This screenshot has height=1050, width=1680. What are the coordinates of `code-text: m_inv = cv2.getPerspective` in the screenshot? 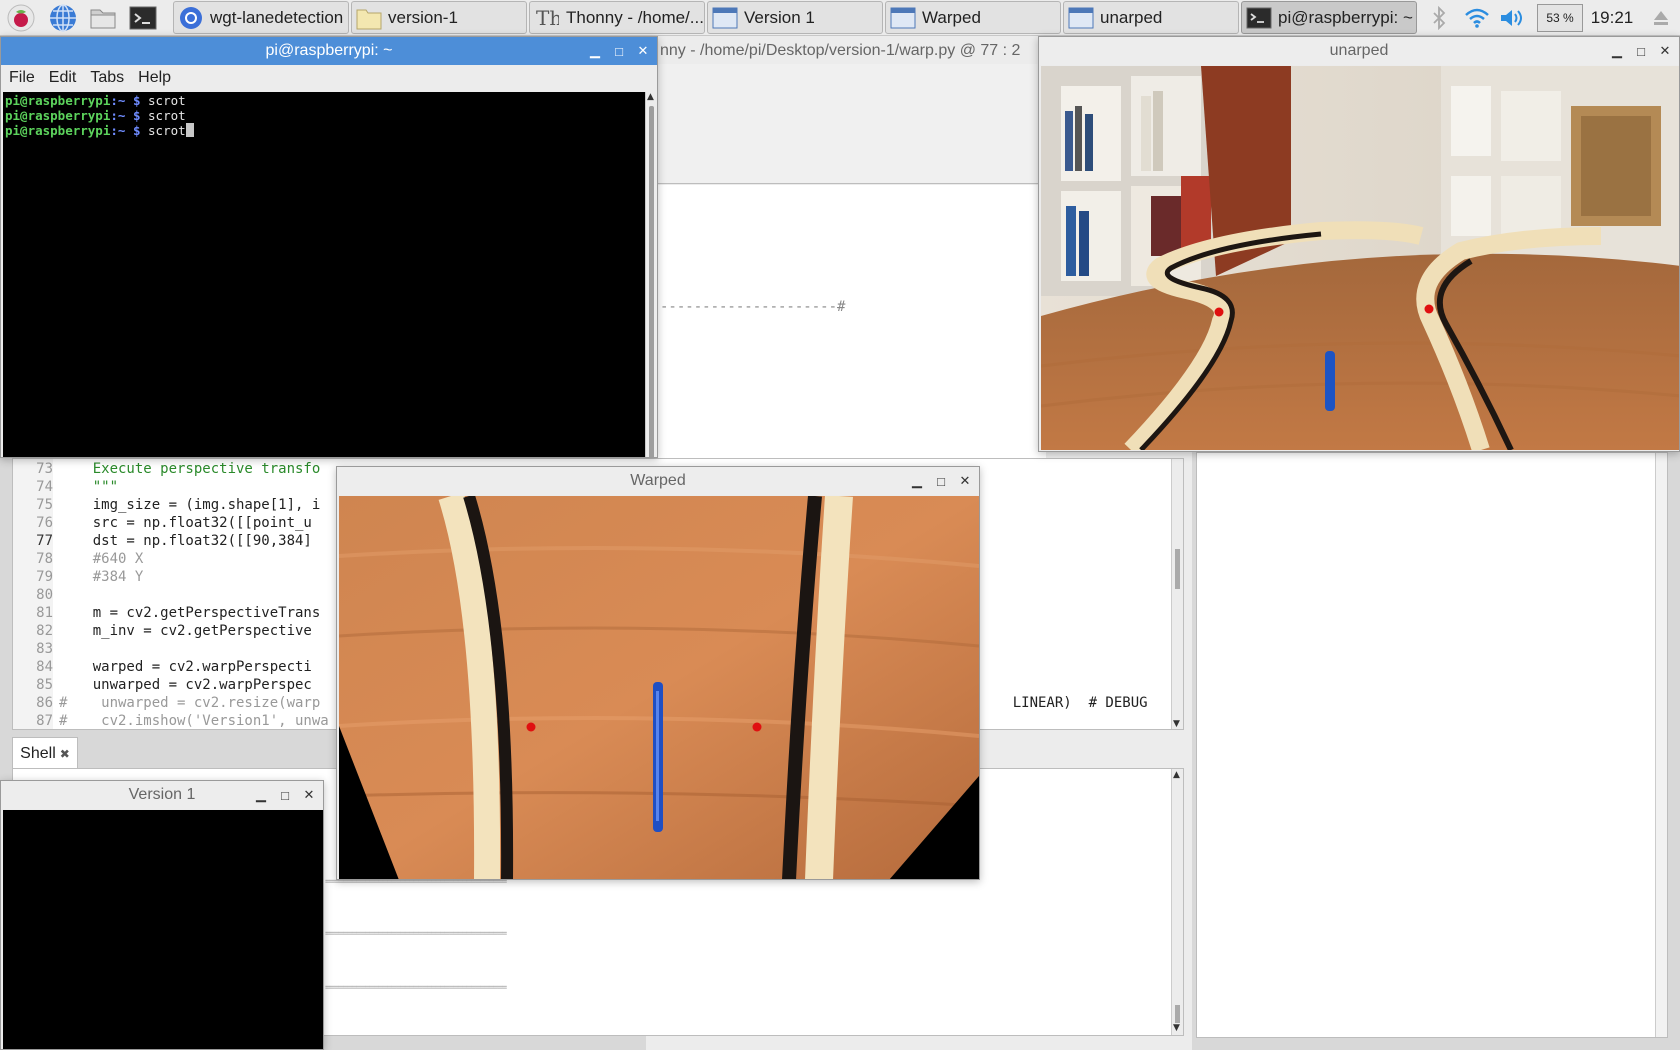 It's located at (185, 631).